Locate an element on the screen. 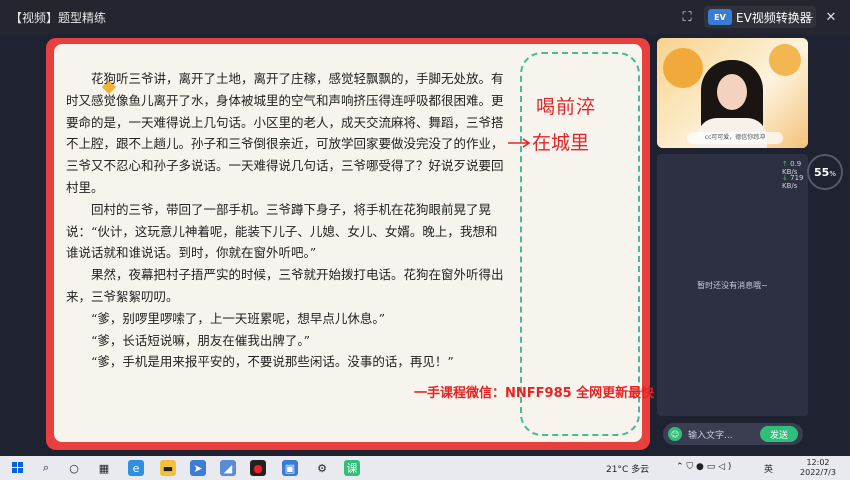  clock: 12:02 2022/7/3 is located at coordinates (818, 468).